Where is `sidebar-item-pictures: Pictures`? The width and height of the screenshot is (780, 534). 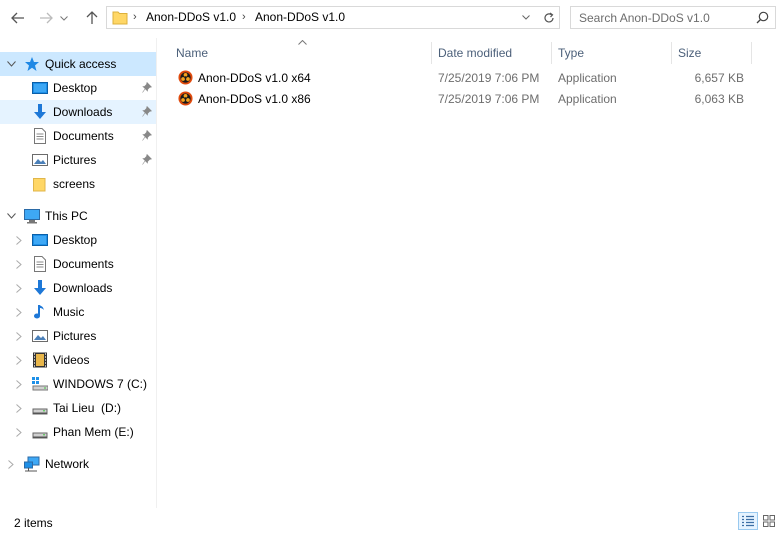 sidebar-item-pictures: Pictures is located at coordinates (78, 160).